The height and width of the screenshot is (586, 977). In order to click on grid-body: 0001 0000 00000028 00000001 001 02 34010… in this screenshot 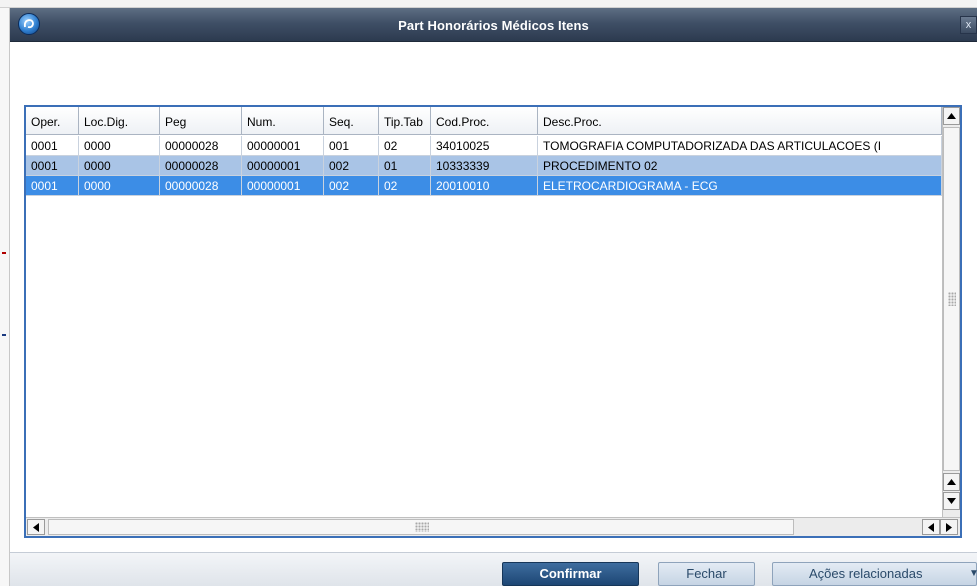, I will do `click(484, 166)`.